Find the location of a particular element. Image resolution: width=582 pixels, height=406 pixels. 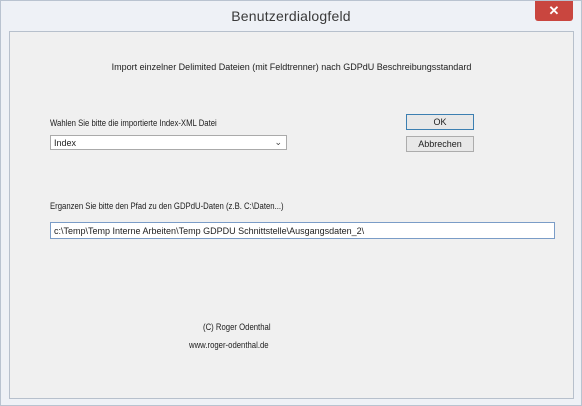

website-text: www.roger-odenthal.de is located at coordinates (229, 345).